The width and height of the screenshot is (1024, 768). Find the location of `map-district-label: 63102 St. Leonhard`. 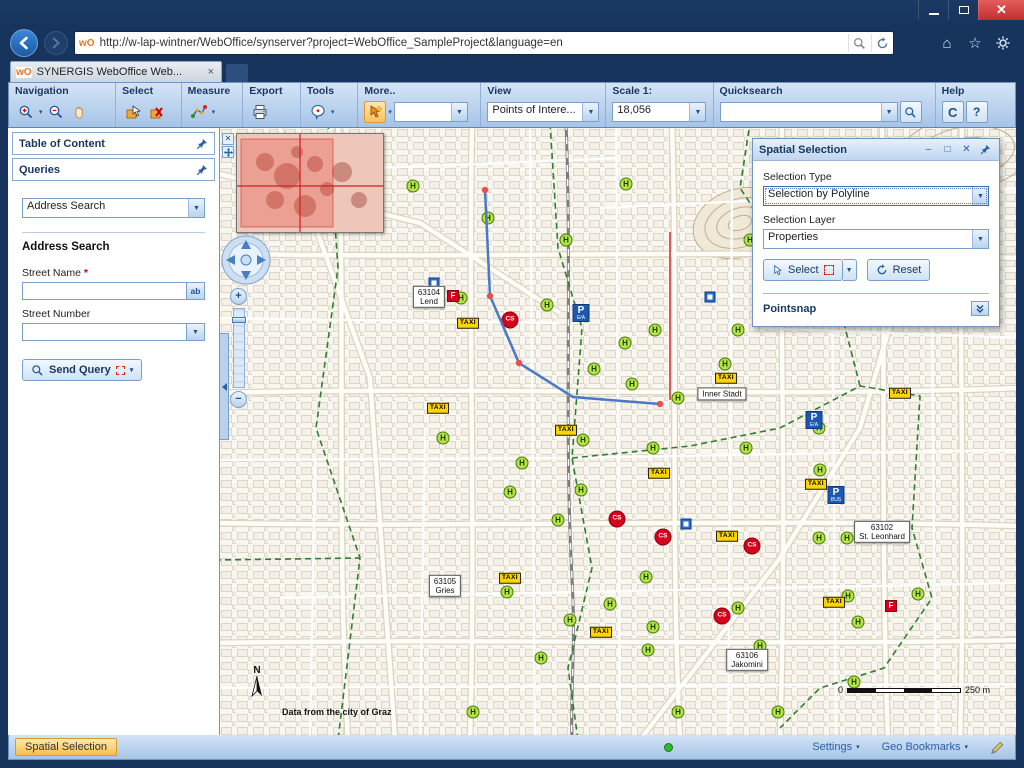

map-district-label: 63102 St. Leonhard is located at coordinates (882, 532).